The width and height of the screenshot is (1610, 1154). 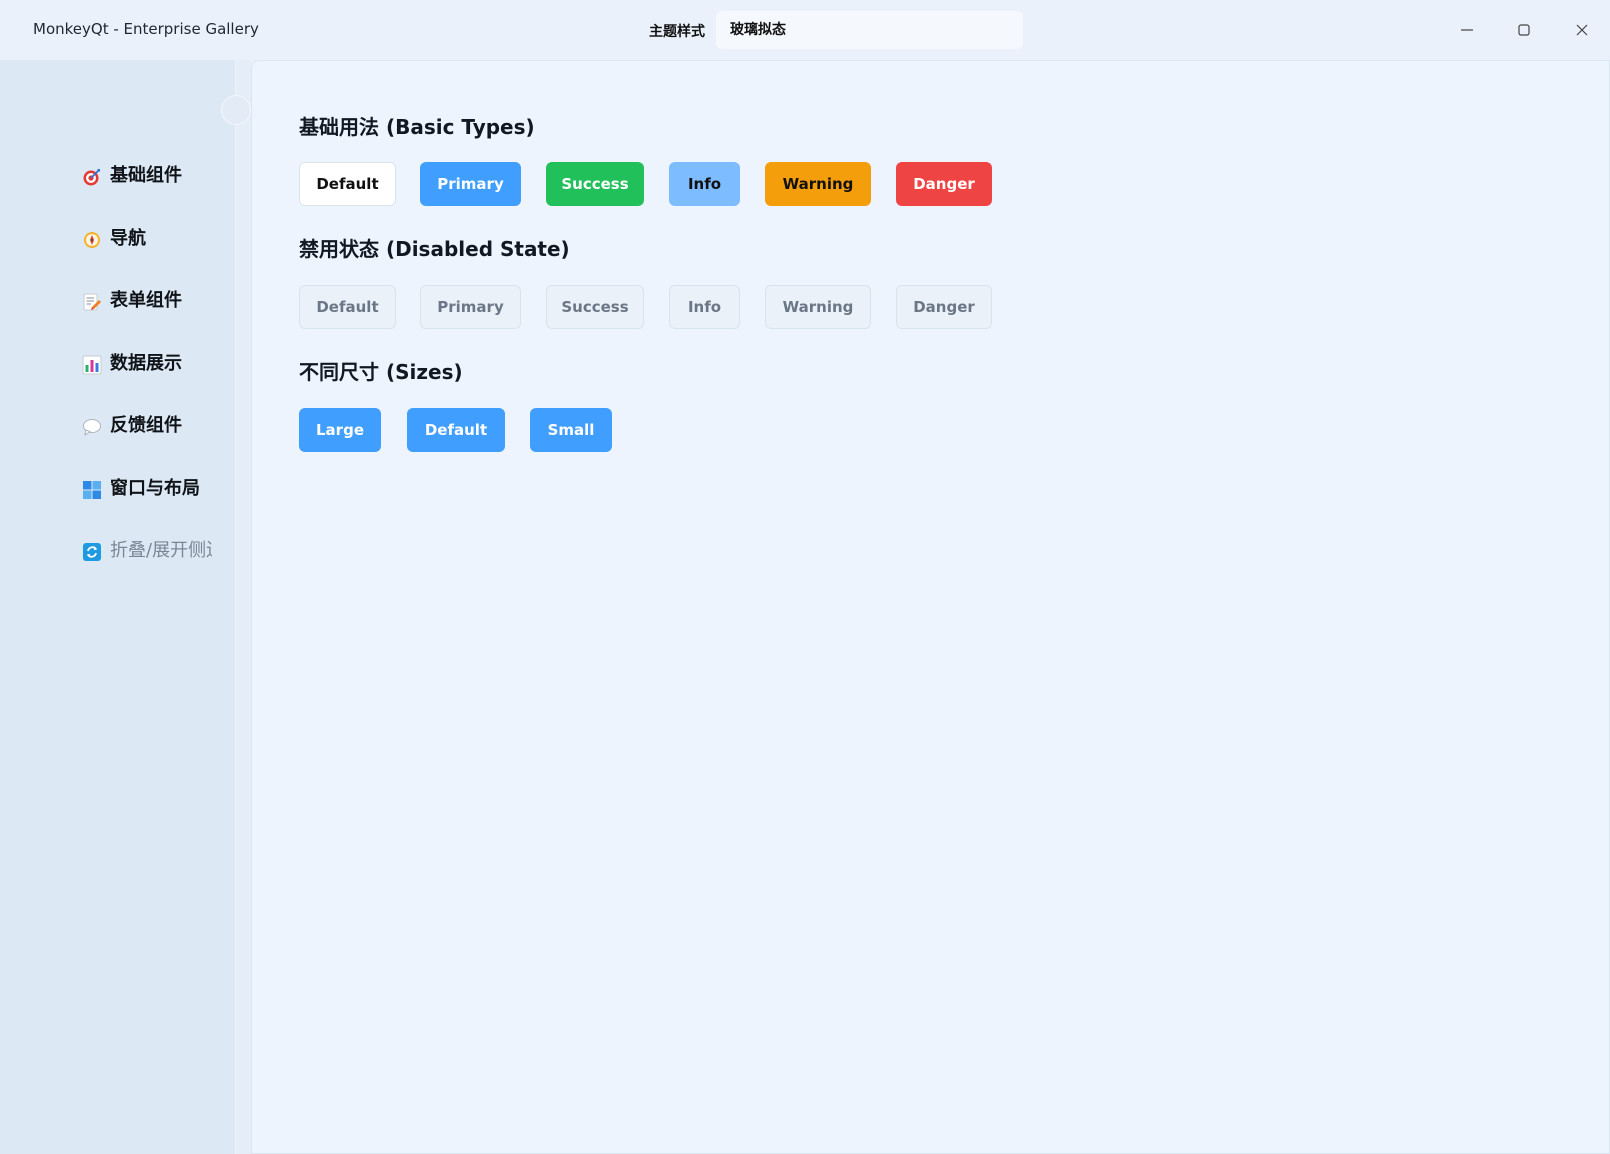 I want to click on danger-button: Danger, so click(x=944, y=184).